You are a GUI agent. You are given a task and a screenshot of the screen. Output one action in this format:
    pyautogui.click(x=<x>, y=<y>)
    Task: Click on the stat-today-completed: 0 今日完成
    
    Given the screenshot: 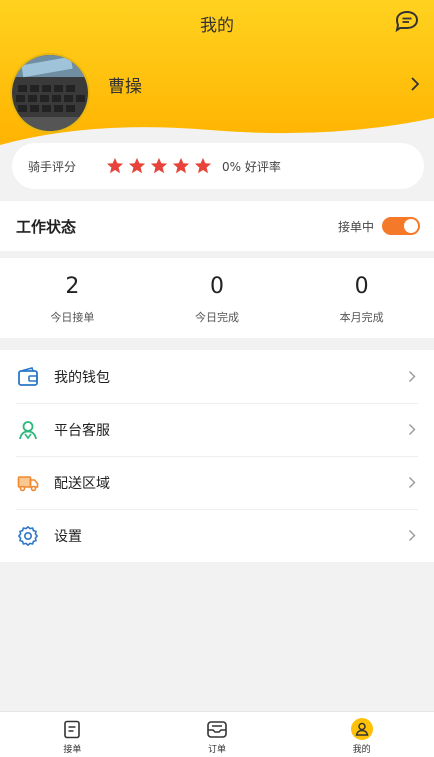 What is the action you would take?
    pyautogui.click(x=217, y=298)
    